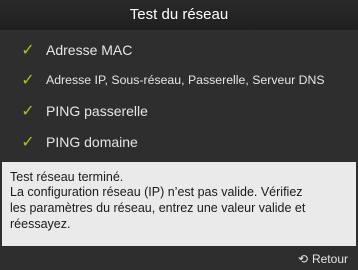  I want to click on return-icon: ⟲, so click(302, 259).